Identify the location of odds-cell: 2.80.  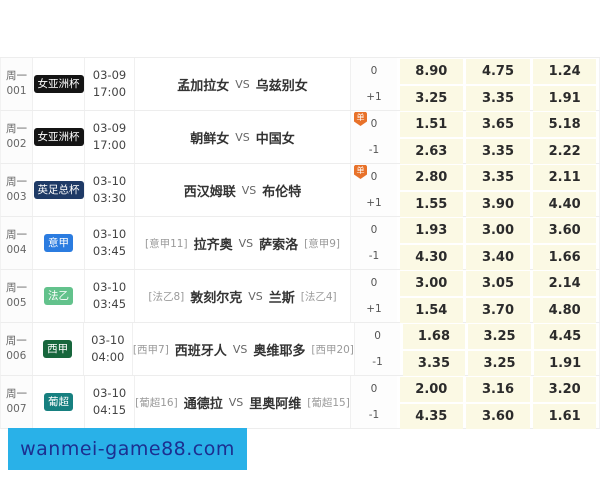
(431, 177).